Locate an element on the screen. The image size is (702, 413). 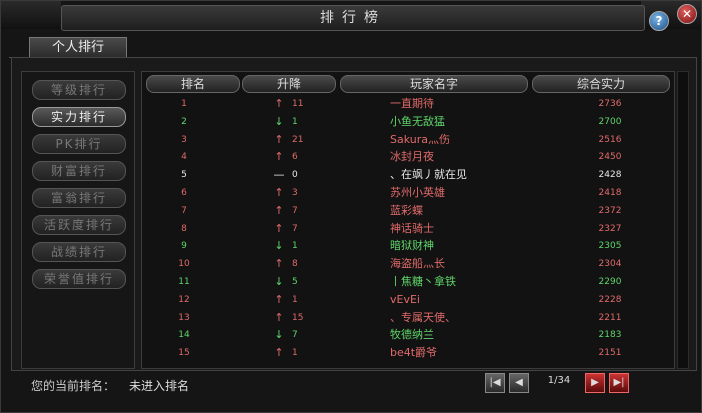
rank-cell: 6 is located at coordinates (184, 193).